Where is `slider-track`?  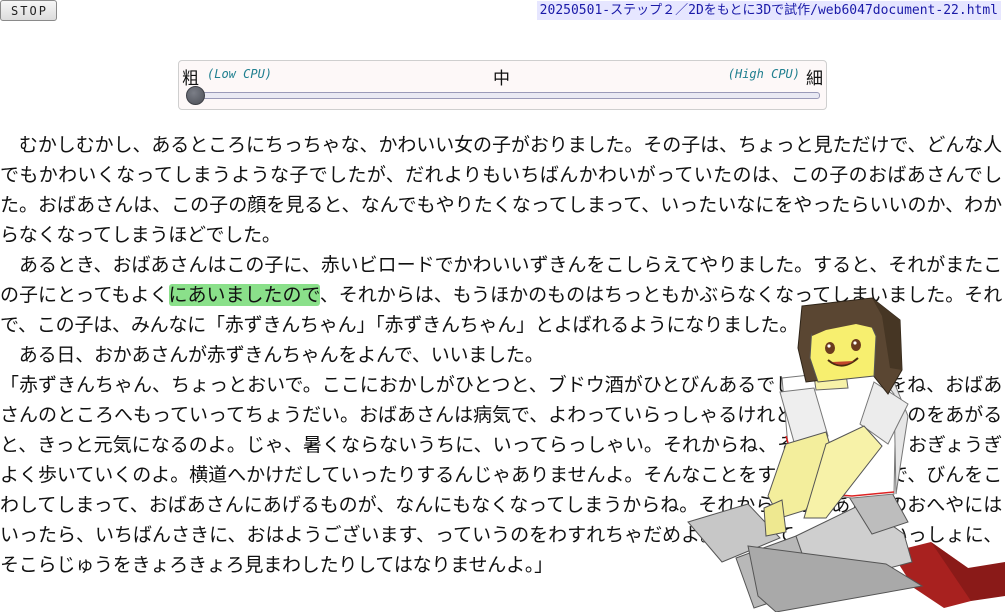
slider-track is located at coordinates (504, 95).